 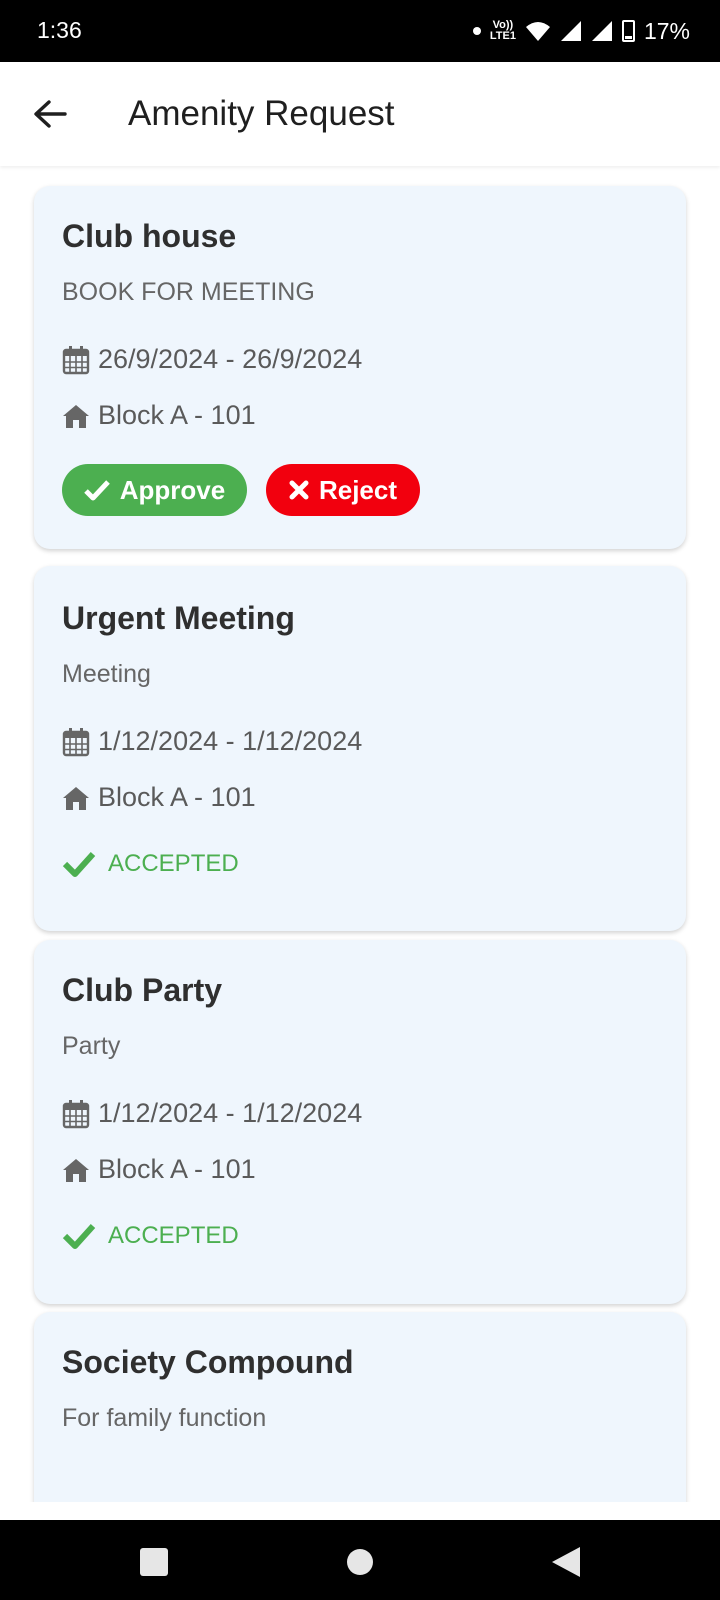 What do you see at coordinates (178, 618) in the screenshot?
I see `request-title: Urgent Meeting` at bounding box center [178, 618].